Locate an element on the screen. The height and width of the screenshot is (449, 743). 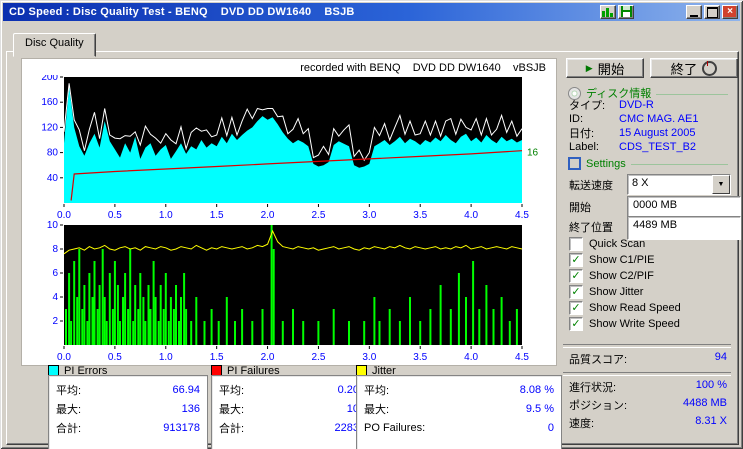
checkbox-show-write-speed: ✓ Show Write Speed is located at coordinates (625, 324).